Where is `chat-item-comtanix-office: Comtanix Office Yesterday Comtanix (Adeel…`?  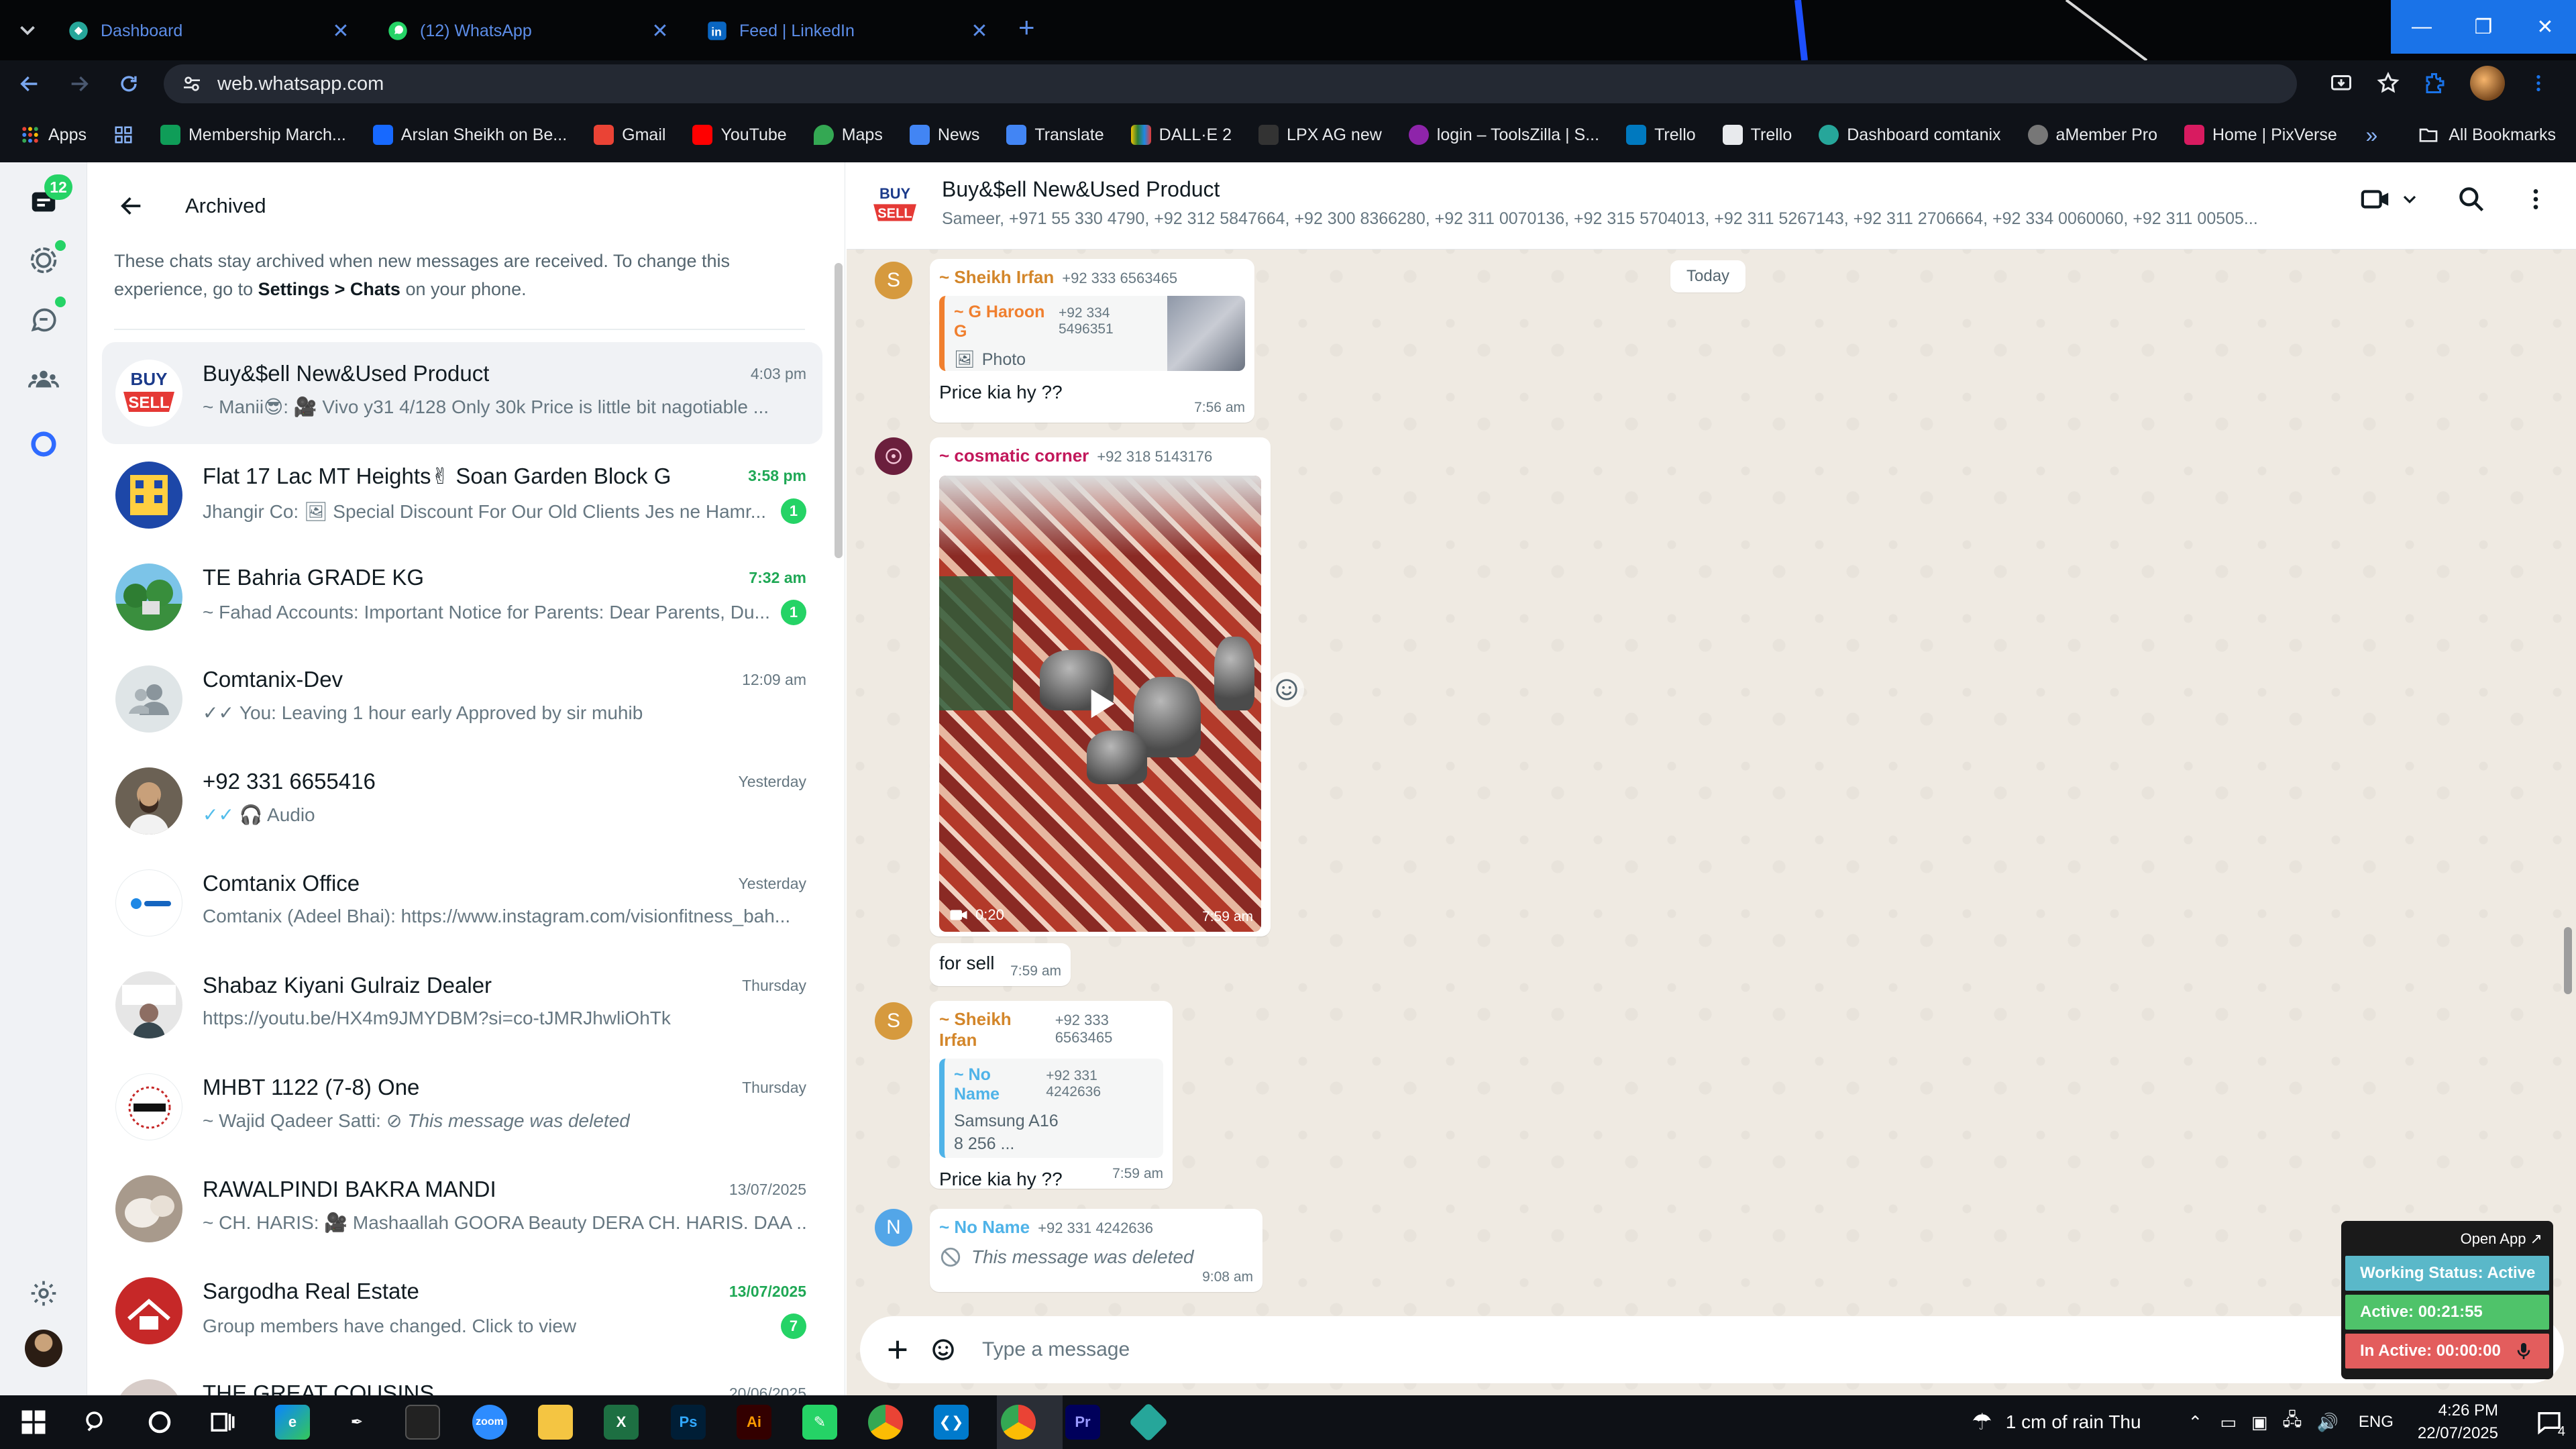 chat-item-comtanix-office: Comtanix Office Yesterday Comtanix (Adeel… is located at coordinates (462, 903).